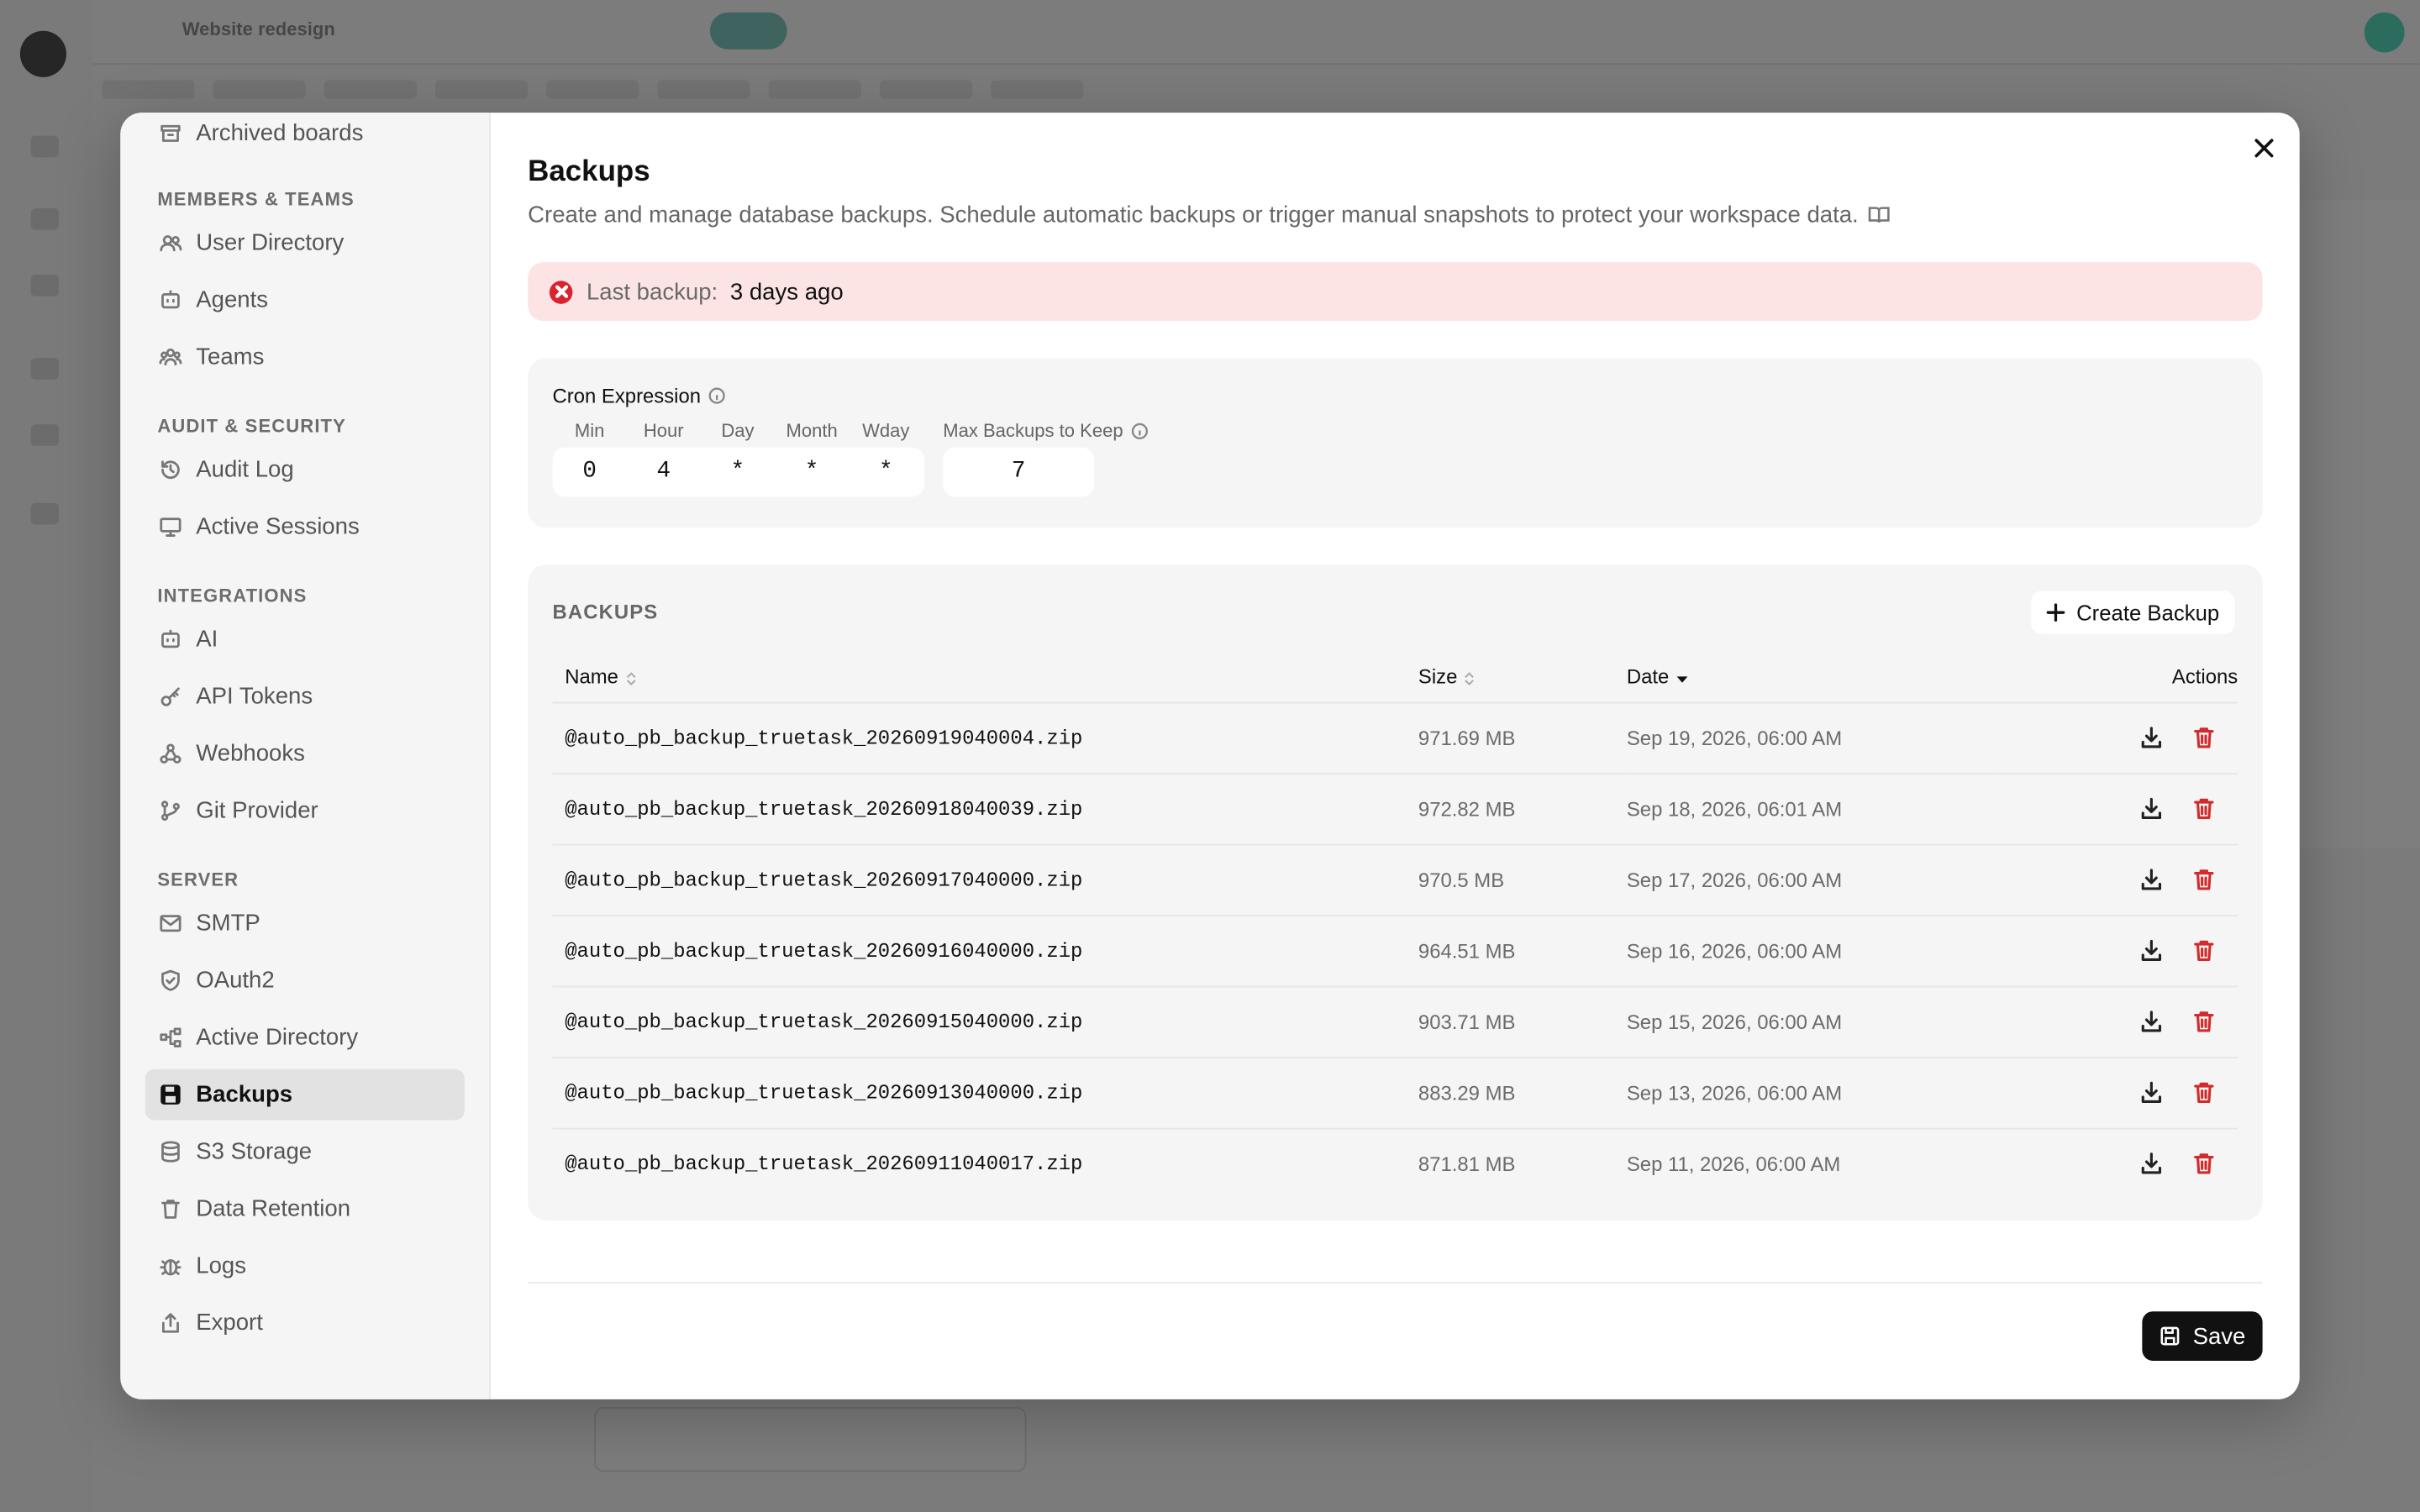  I want to click on max-backups-input: 7, so click(1019, 472).